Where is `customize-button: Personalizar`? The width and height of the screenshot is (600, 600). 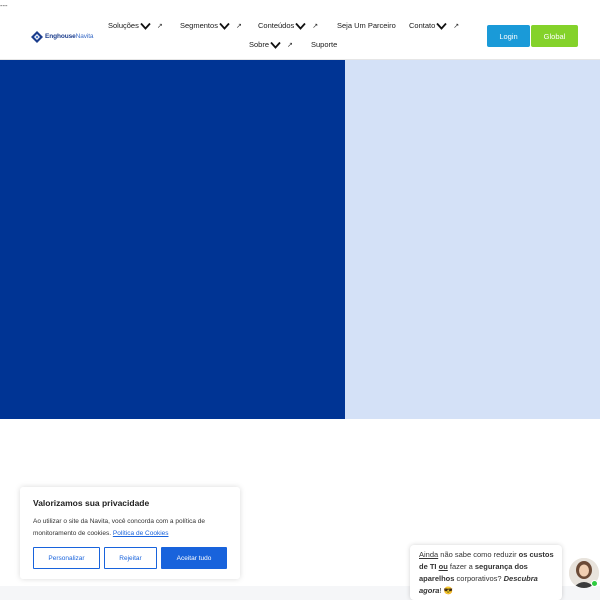
customize-button: Personalizar is located at coordinates (66, 558).